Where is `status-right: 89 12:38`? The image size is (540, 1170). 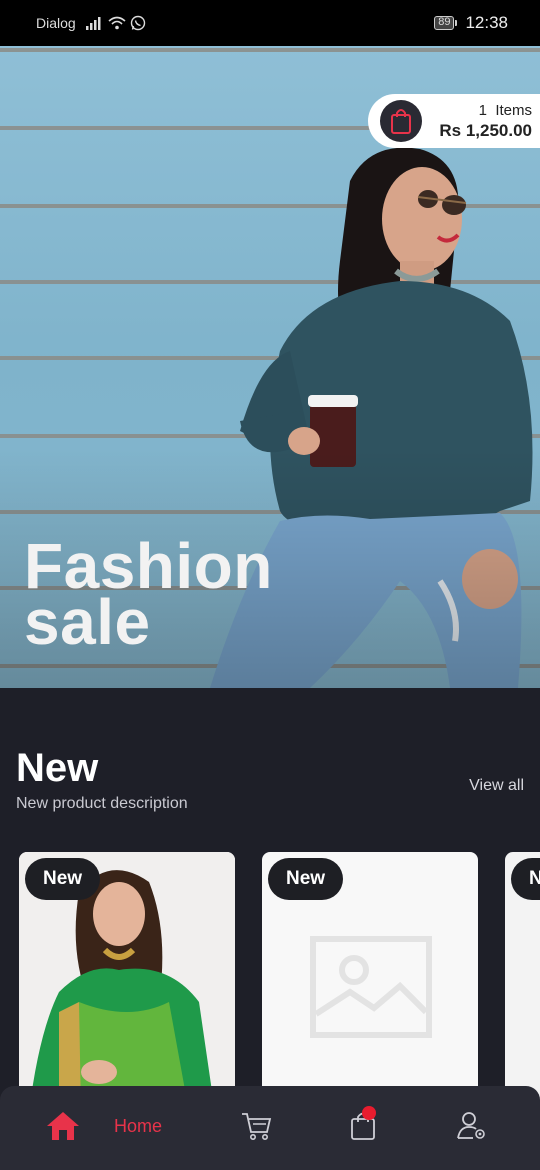 status-right: 89 12:38 is located at coordinates (471, 23).